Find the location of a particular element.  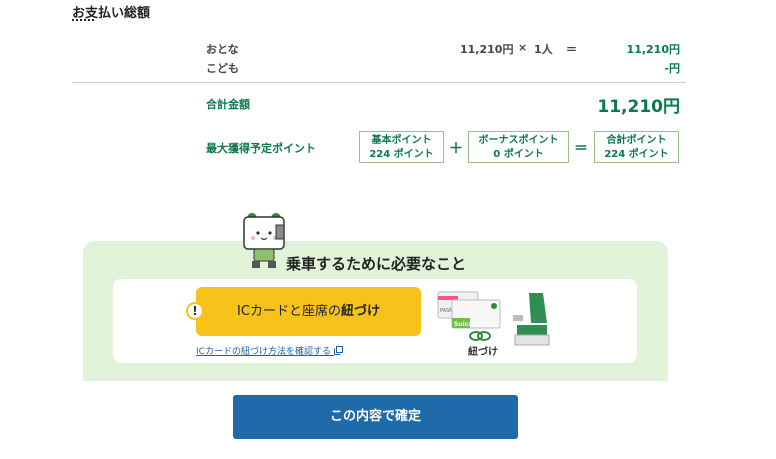

passenger-count: 1人 is located at coordinates (543, 49).